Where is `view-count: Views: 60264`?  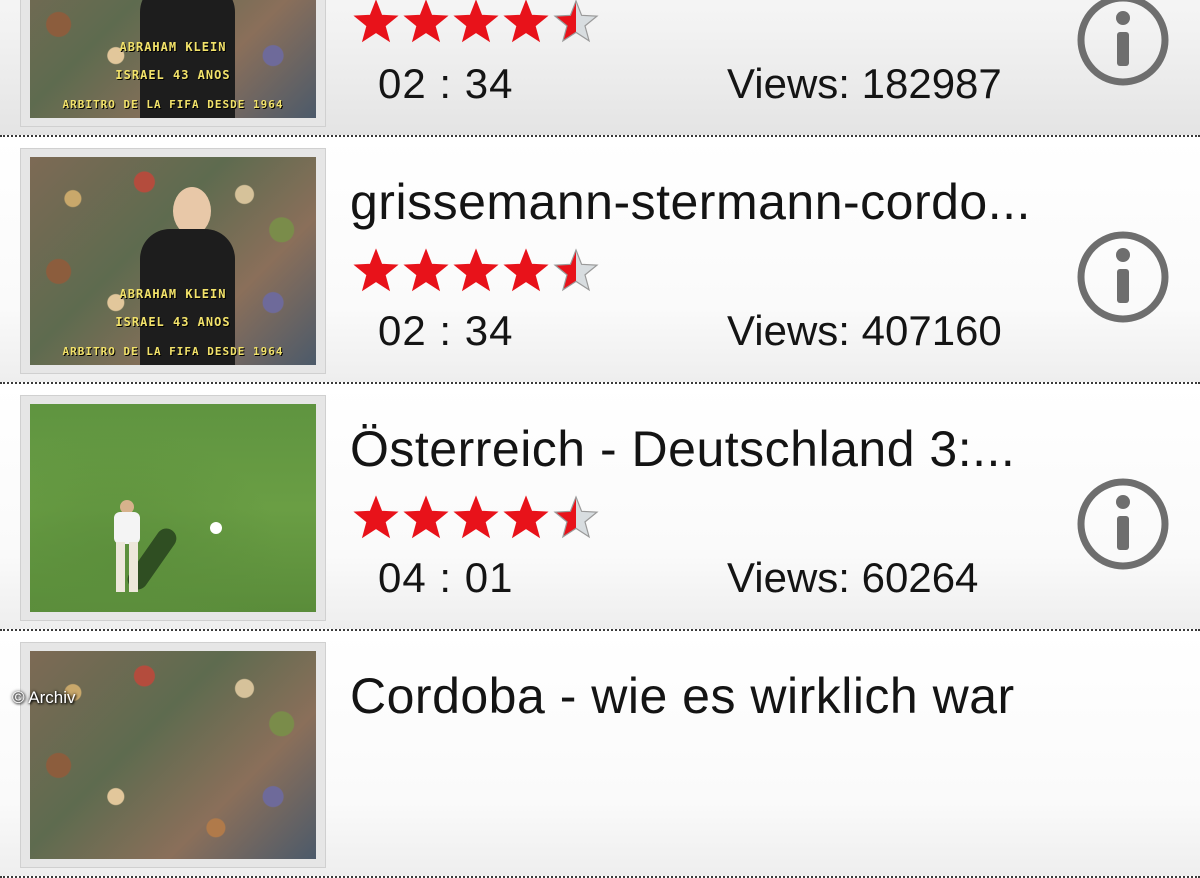 view-count: Views: 60264 is located at coordinates (853, 577).